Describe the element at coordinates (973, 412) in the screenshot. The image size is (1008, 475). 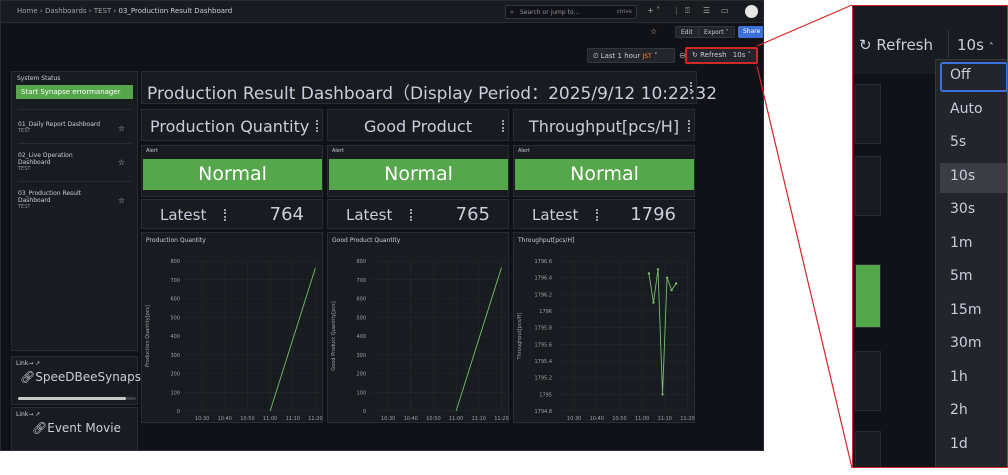
I see `menu-item-2h: 2h` at that location.